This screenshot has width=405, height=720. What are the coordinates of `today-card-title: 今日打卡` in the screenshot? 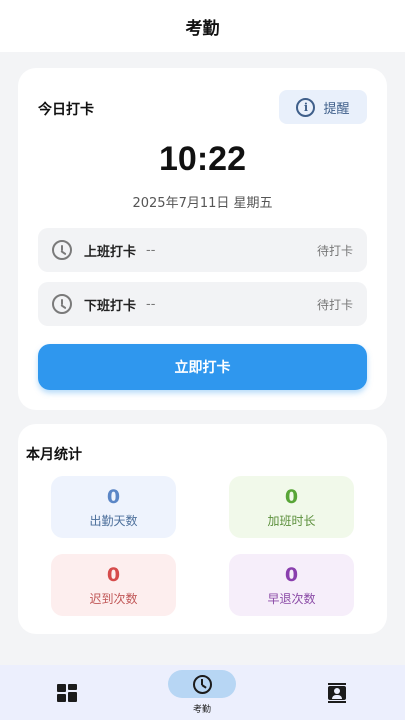 It's located at (66, 110).